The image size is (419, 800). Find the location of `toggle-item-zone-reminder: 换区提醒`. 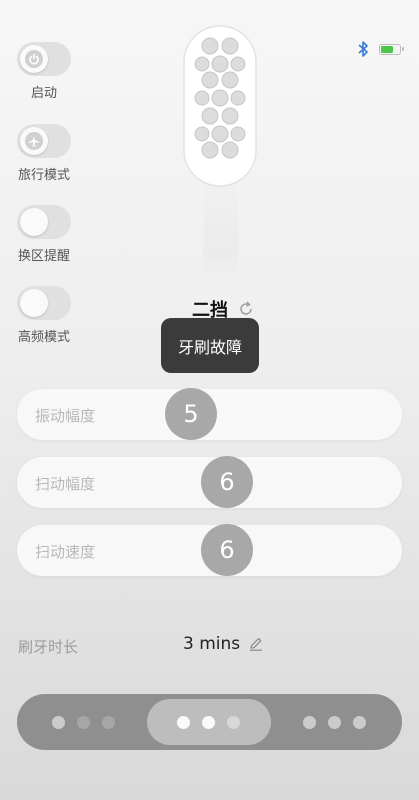

toggle-item-zone-reminder: 换区提醒 is located at coordinates (44, 234).